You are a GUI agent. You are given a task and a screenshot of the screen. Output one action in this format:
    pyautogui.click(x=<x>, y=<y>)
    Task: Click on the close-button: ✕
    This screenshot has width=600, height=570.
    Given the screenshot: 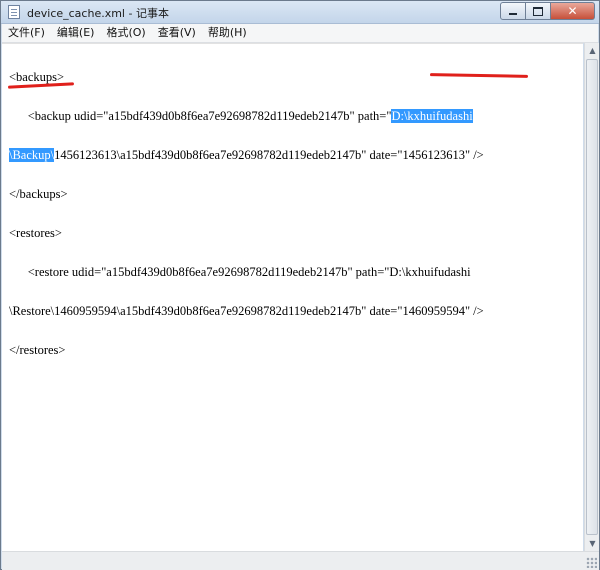 What is the action you would take?
    pyautogui.click(x=573, y=11)
    